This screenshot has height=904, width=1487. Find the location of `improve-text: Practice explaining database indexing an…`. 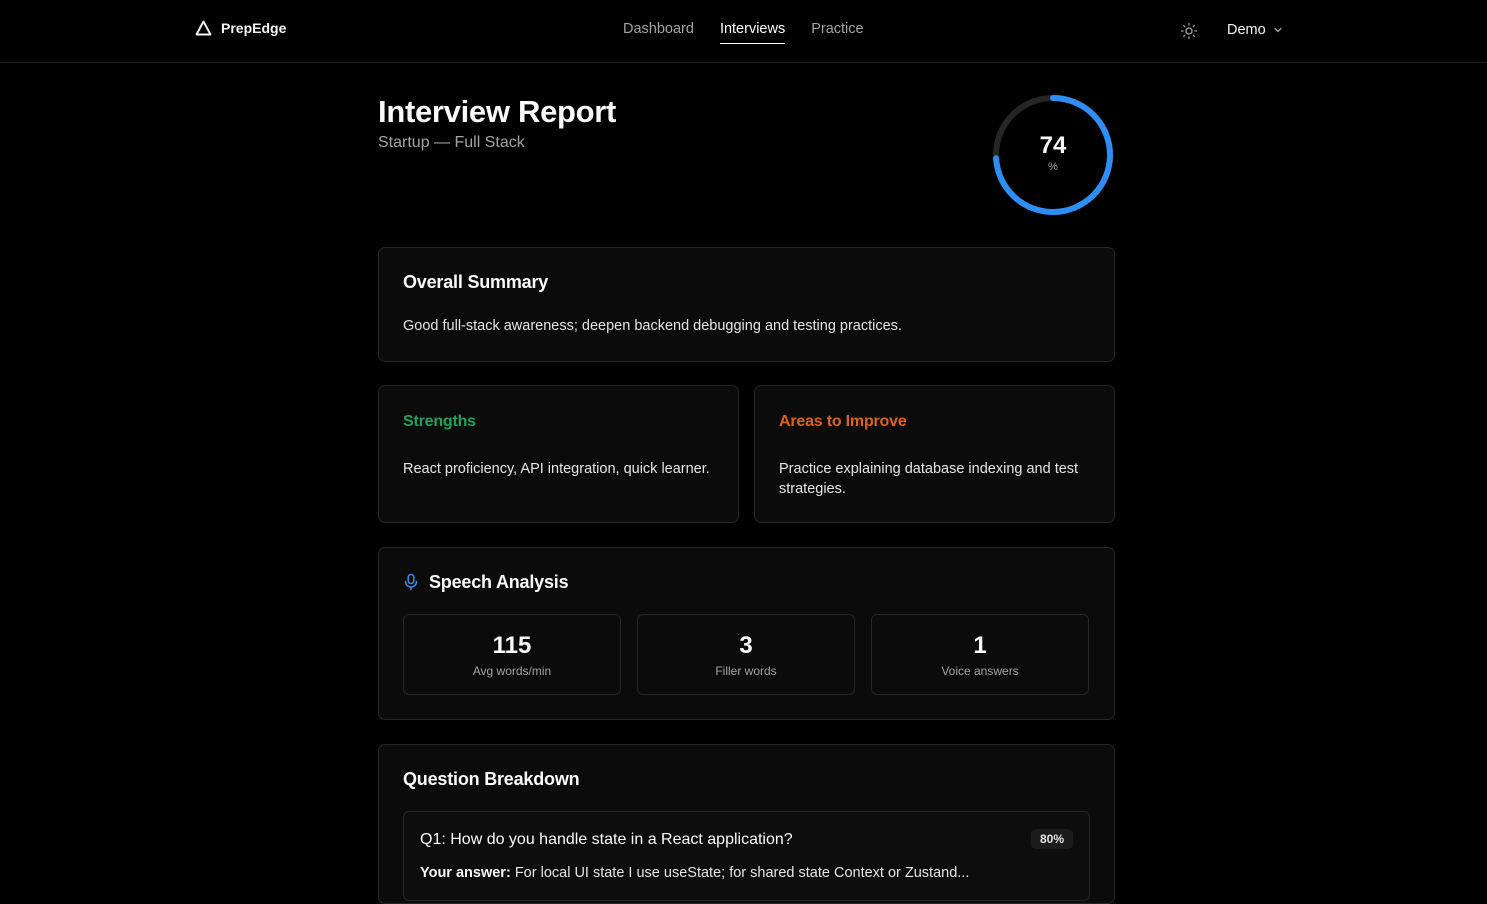

improve-text: Practice explaining database indexing an… is located at coordinates (929, 479).